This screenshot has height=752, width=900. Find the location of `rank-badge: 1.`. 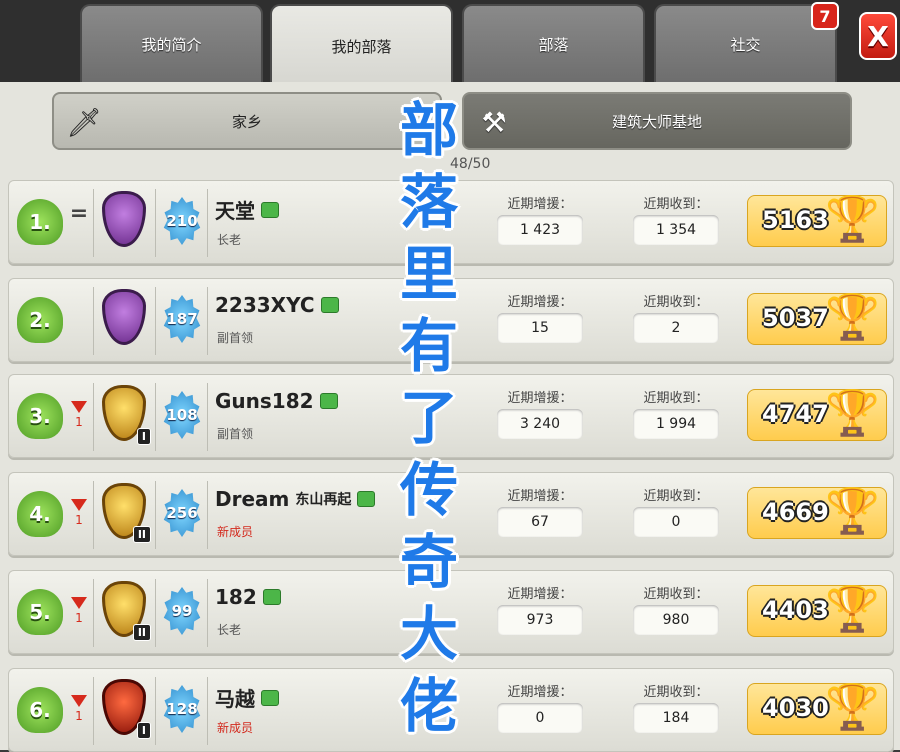

rank-badge: 1. is located at coordinates (40, 222).